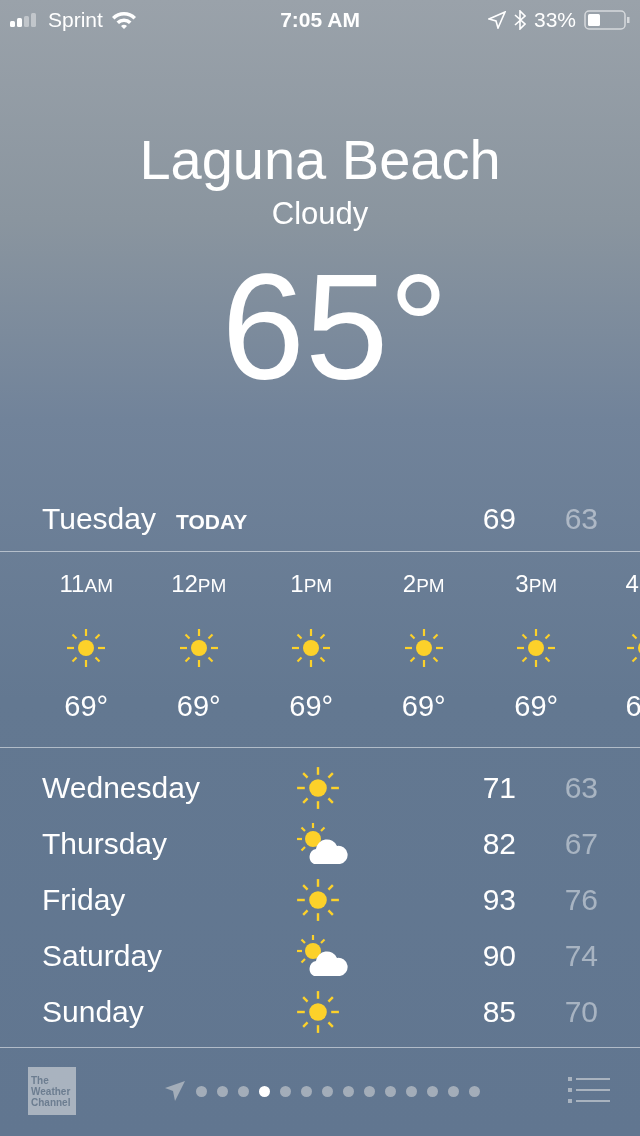  I want to click on low-temperature: 67, so click(580, 844).